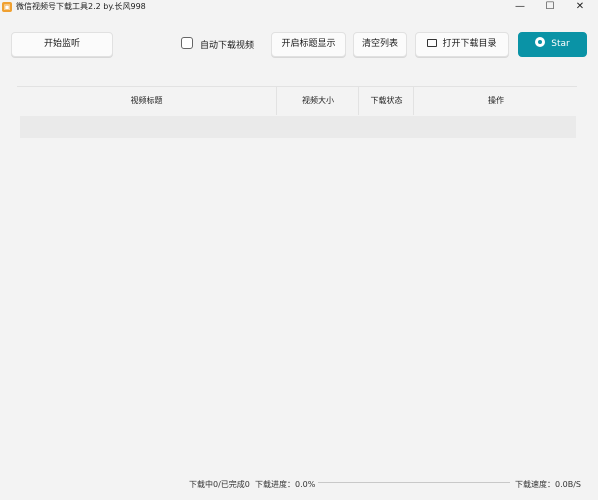  Describe the element at coordinates (550, 7) in the screenshot. I see `maximize-button: ☐` at that location.